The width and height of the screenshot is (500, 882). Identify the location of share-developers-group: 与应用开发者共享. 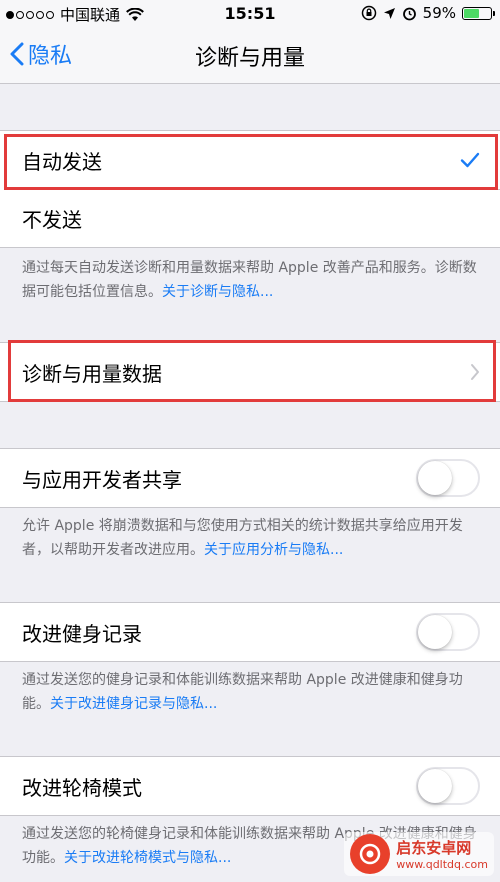
(250, 478).